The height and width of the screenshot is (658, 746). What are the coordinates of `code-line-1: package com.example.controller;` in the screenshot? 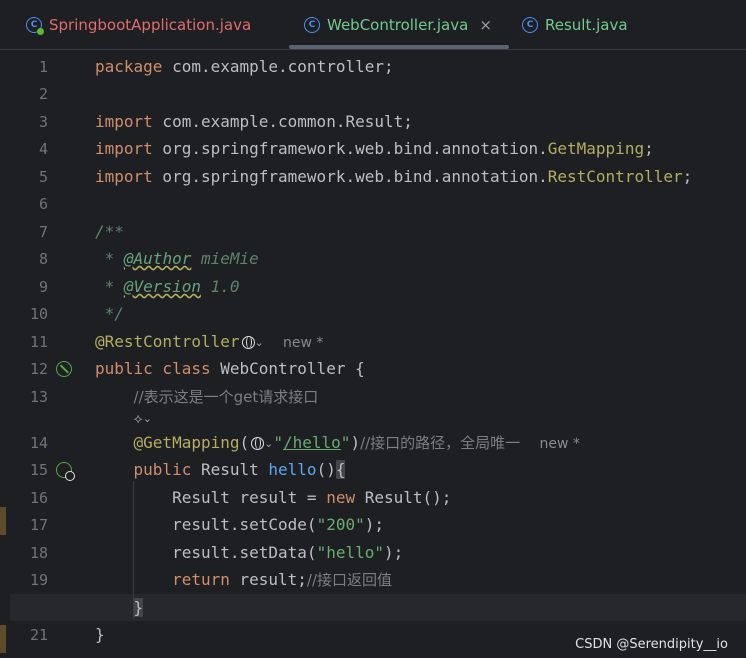 It's located at (244, 66).